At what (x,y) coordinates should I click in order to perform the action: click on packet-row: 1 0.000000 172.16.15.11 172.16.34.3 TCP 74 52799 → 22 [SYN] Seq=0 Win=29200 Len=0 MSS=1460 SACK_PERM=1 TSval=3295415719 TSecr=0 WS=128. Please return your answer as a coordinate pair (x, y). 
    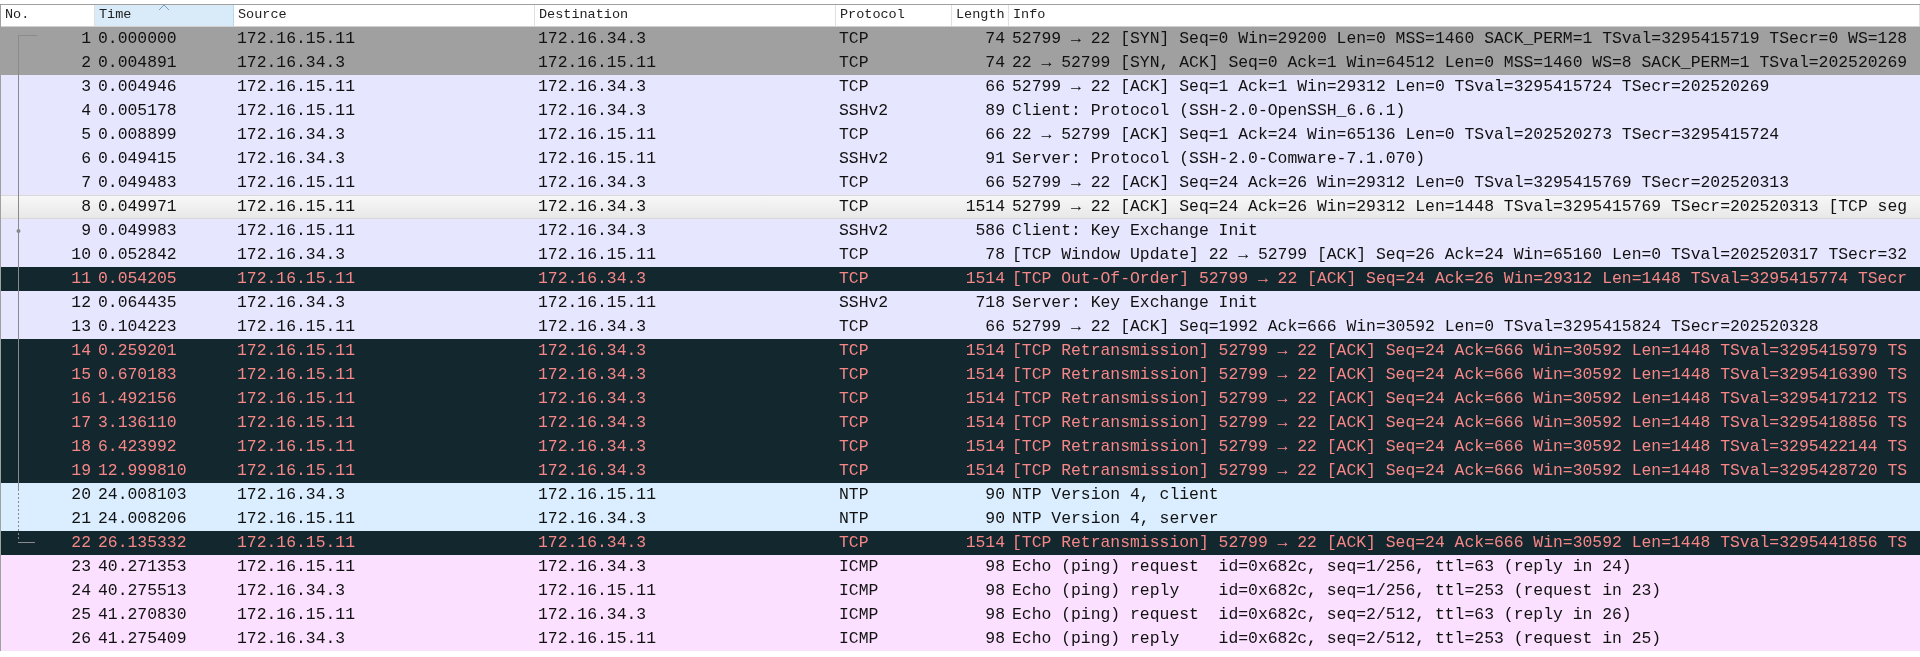
    Looking at the image, I should click on (960, 39).